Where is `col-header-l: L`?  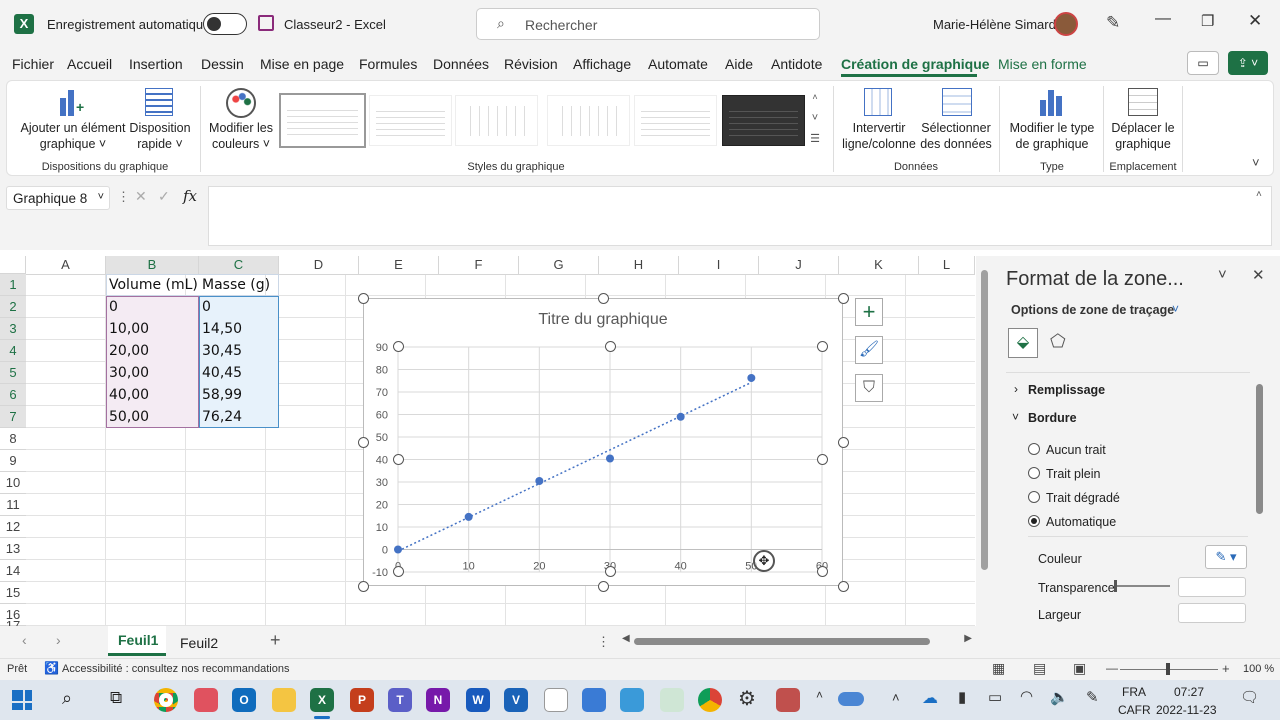
col-header-l: L is located at coordinates (947, 265).